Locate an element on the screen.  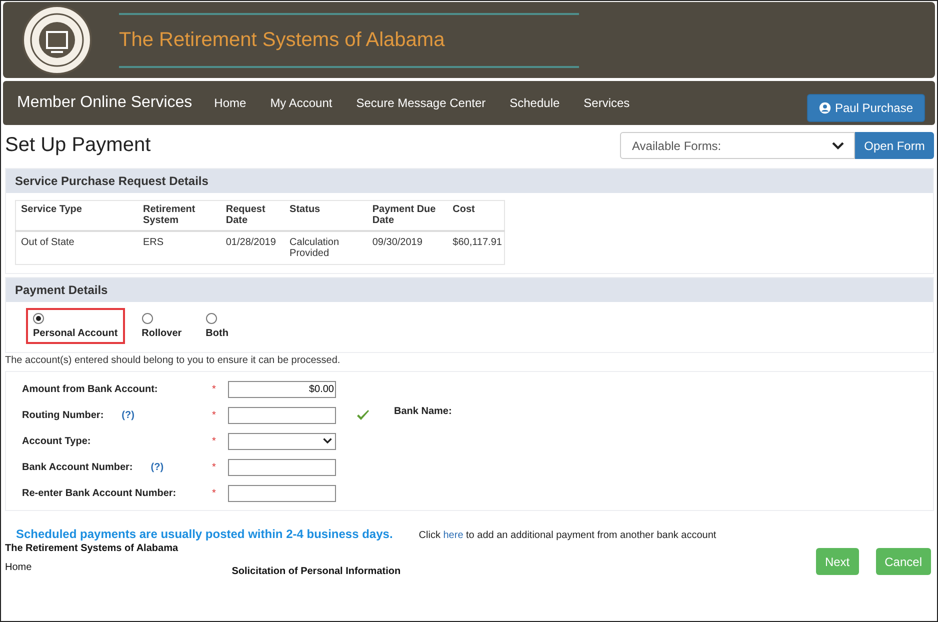
column-header: Request Date is located at coordinates (256, 215).